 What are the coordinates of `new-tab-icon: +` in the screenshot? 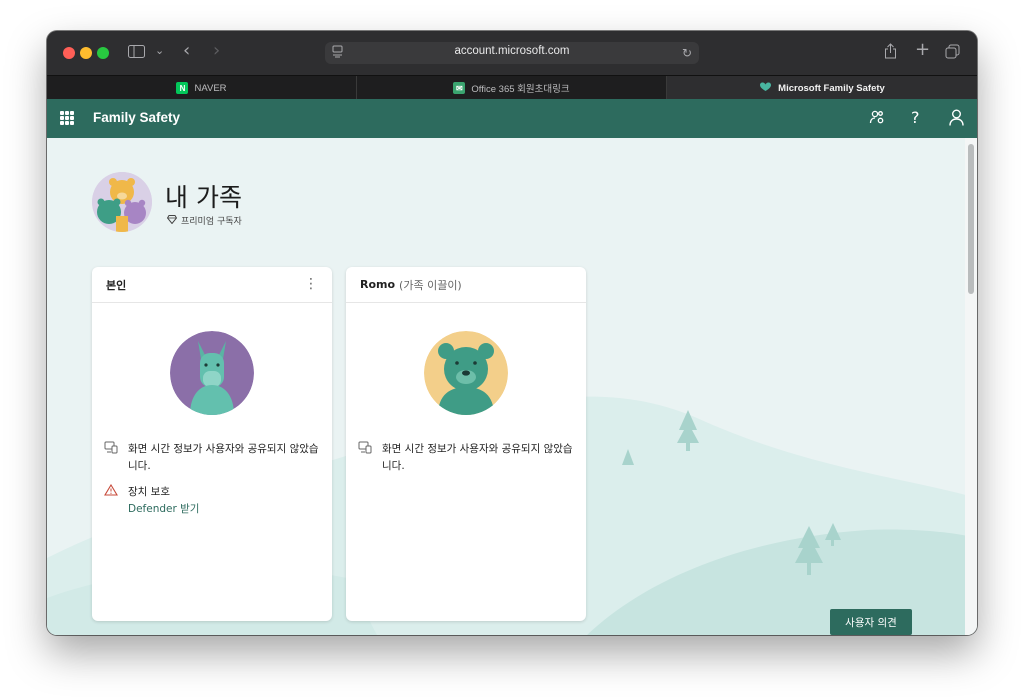 It's located at (922, 50).